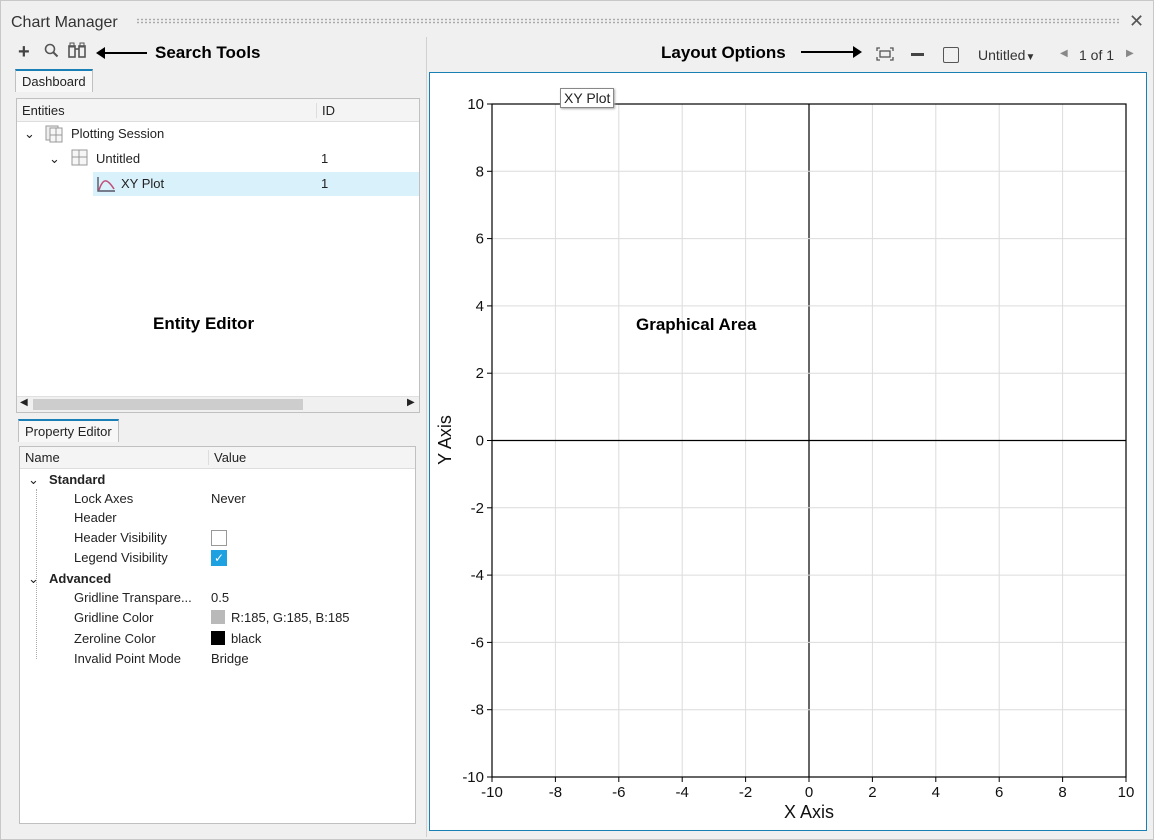 Image resolution: width=1154 pixels, height=840 pixels. Describe the element at coordinates (120, 537) in the screenshot. I see `property-name: Header Visibility` at that location.